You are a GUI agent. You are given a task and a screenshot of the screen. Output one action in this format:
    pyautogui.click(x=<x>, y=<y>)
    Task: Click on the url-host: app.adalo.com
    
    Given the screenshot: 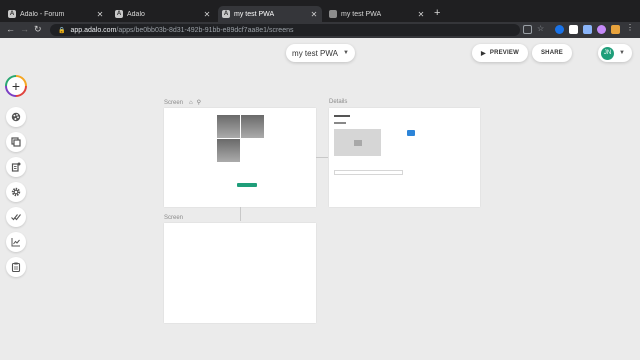 What is the action you would take?
    pyautogui.click(x=93, y=30)
    